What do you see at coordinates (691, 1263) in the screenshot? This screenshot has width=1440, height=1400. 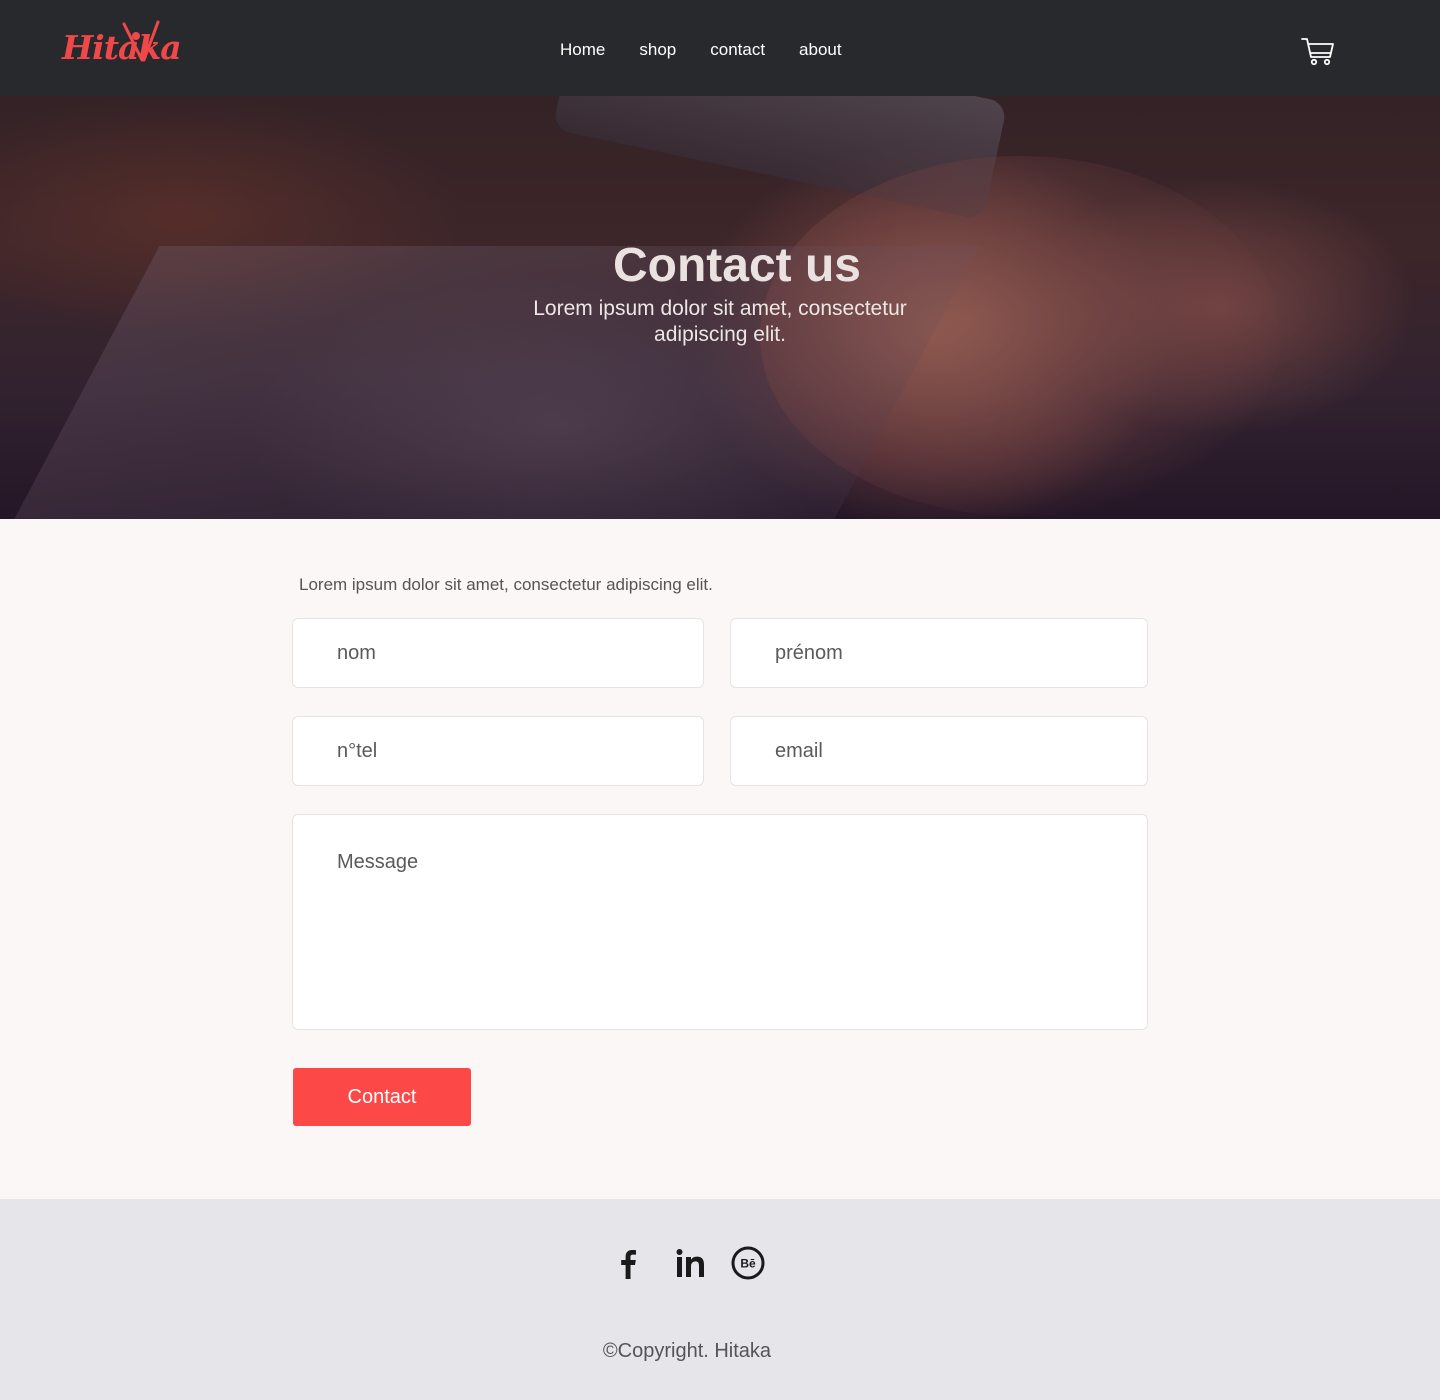 I see `linkedin-icon` at bounding box center [691, 1263].